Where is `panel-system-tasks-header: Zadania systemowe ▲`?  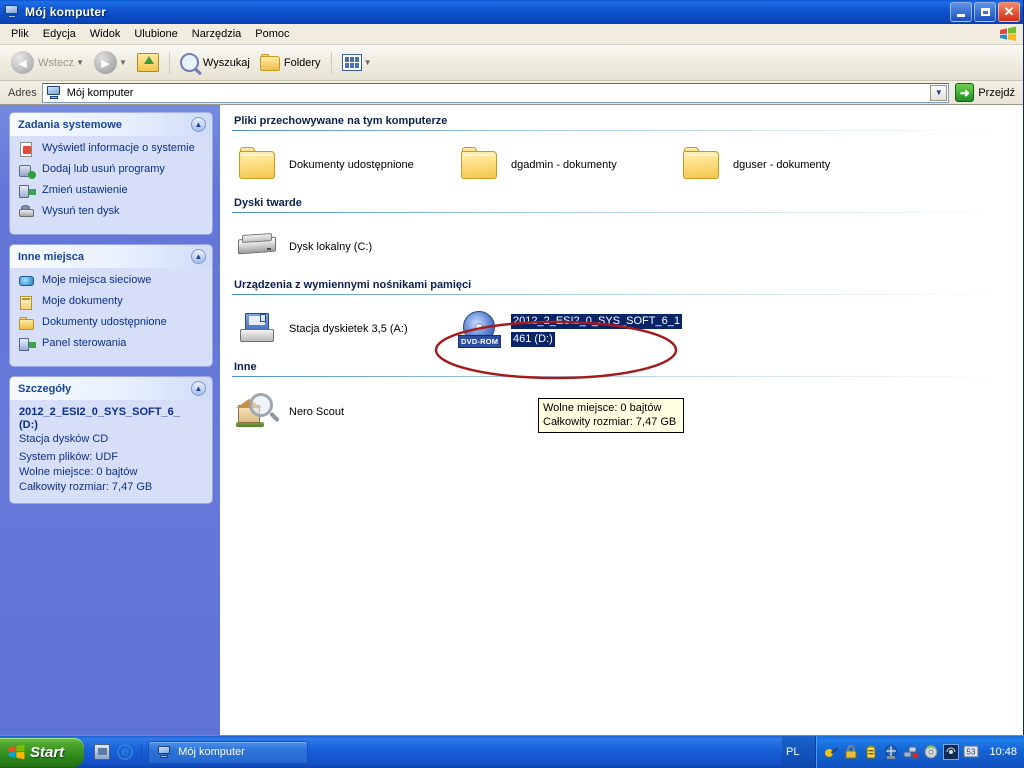
panel-system-tasks-header: Zadania systemowe ▲ is located at coordinates (111, 124).